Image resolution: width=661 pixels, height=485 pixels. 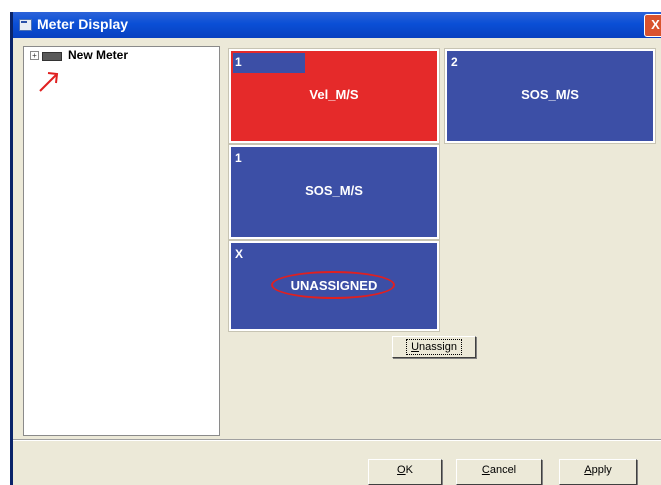 I want to click on unassign-button: Unassign, so click(x=434, y=347).